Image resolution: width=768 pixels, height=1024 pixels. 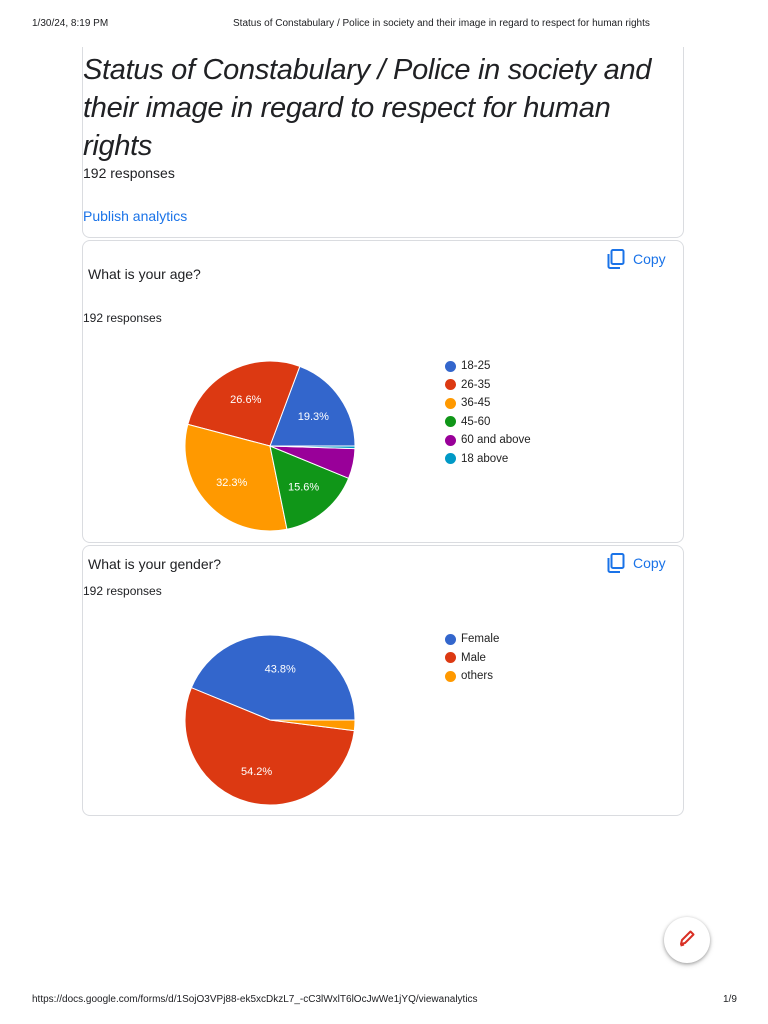 What do you see at coordinates (488, 422) in the screenshot?
I see `legend-item: 45-60` at bounding box center [488, 422].